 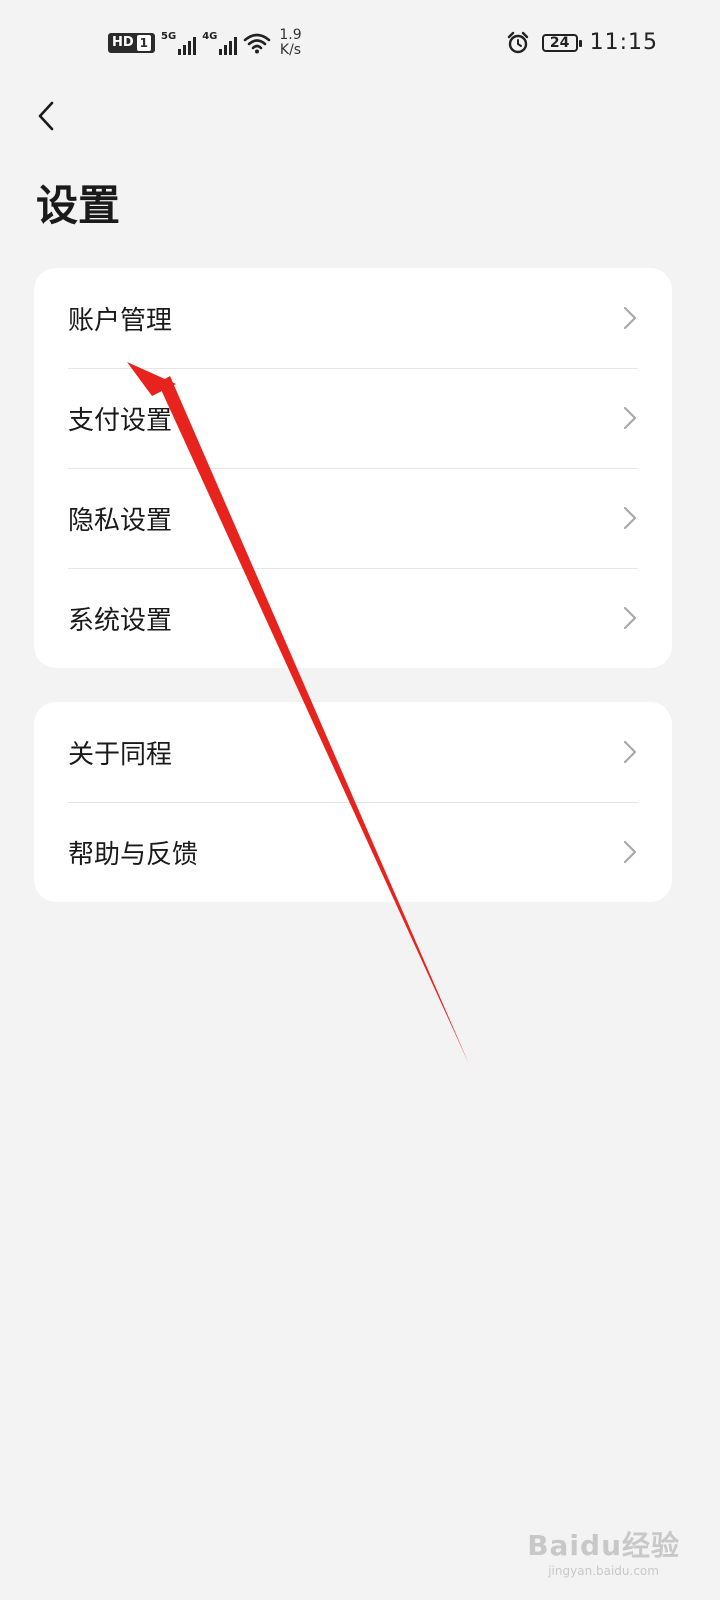 What do you see at coordinates (623, 42) in the screenshot?
I see `clock-time: 11:15` at bounding box center [623, 42].